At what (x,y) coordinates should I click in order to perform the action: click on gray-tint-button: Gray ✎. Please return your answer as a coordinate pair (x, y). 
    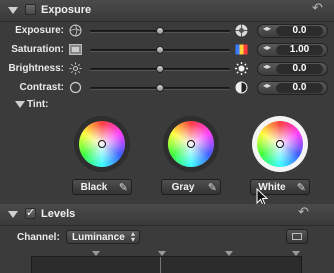
    Looking at the image, I should click on (191, 187).